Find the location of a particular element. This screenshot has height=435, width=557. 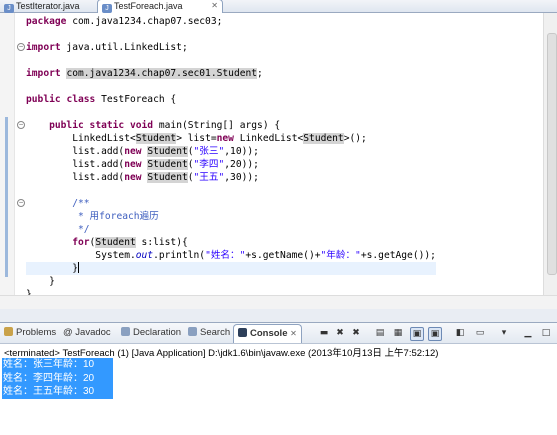

display-console-icon: ▣ is located at coordinates (435, 334).